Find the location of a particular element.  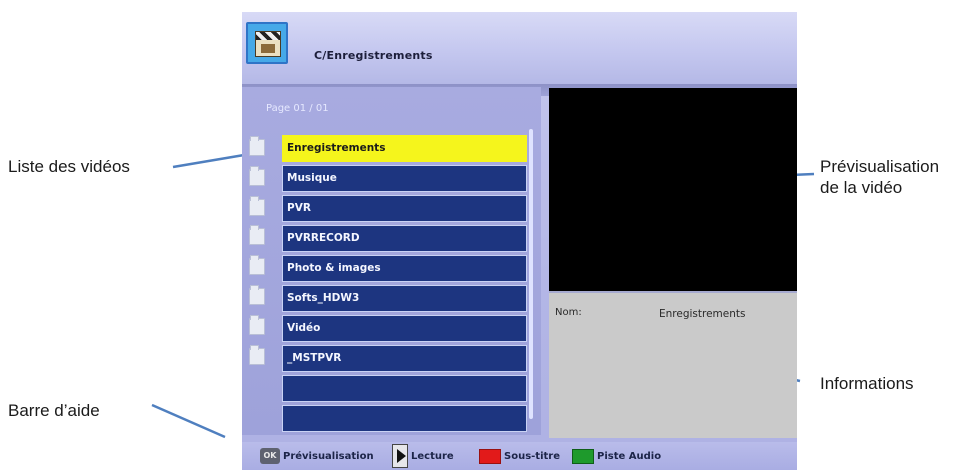

help-subtitle: Sous-titre is located at coordinates (519, 456).